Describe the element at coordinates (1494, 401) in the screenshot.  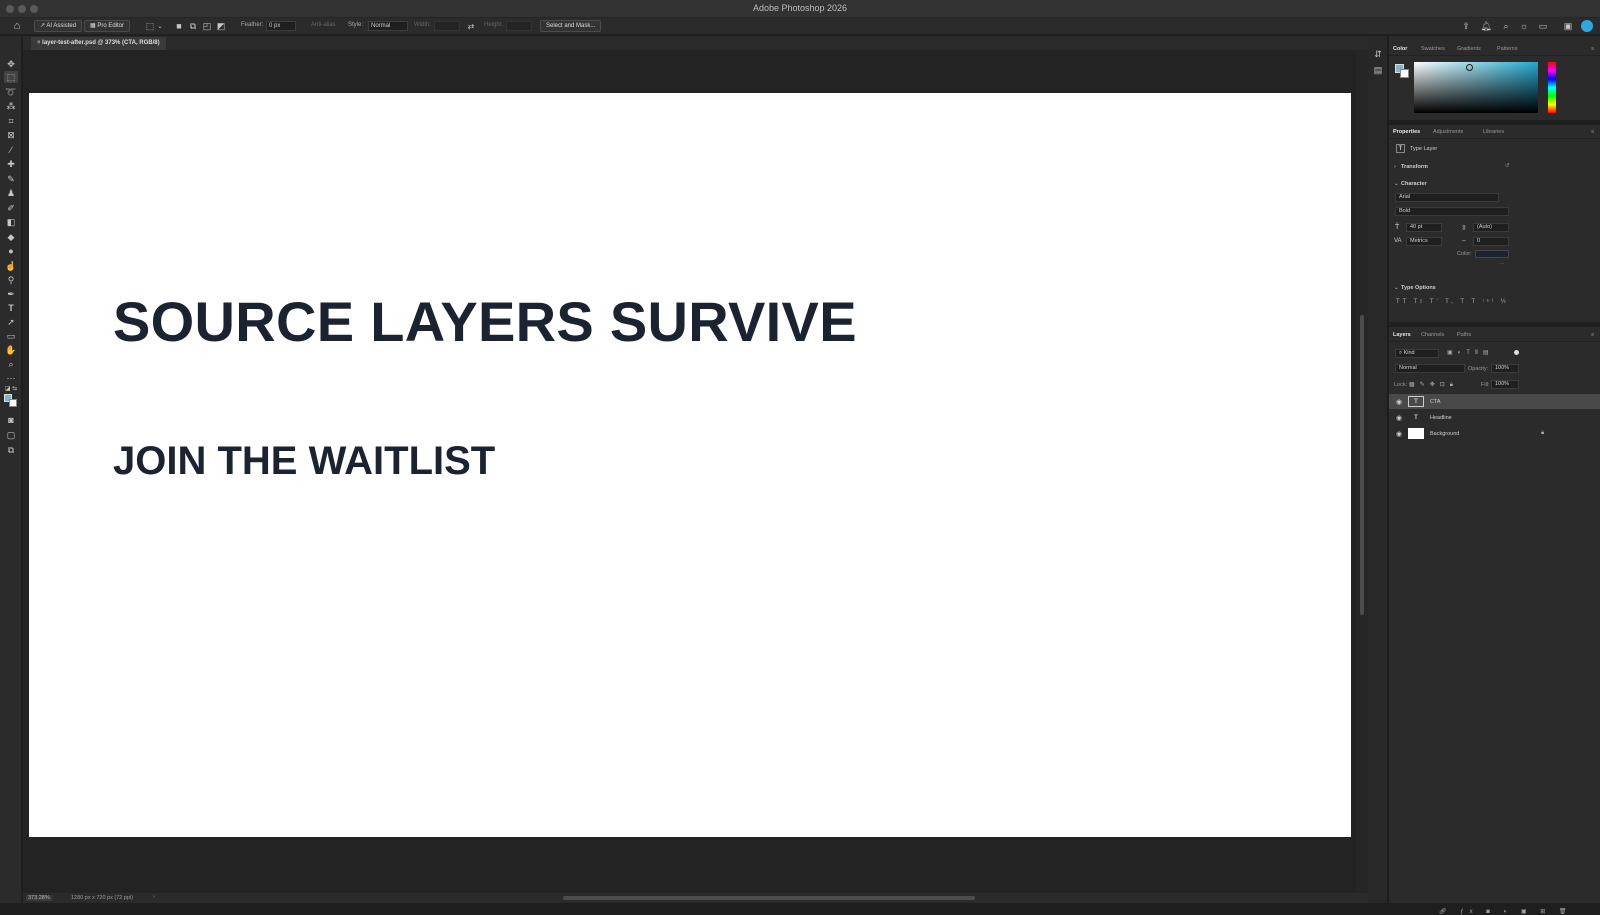
I see `layer-row-cta: ◉ T CTA` at that location.